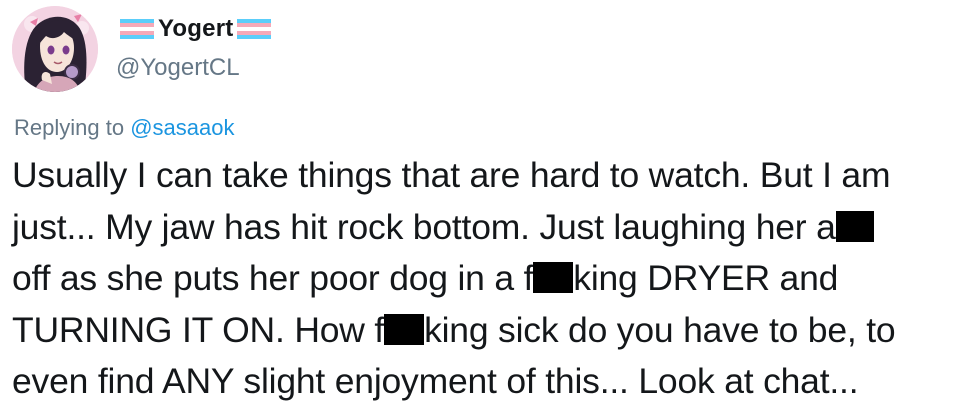  I want to click on display-name: Yogert, so click(195, 29).